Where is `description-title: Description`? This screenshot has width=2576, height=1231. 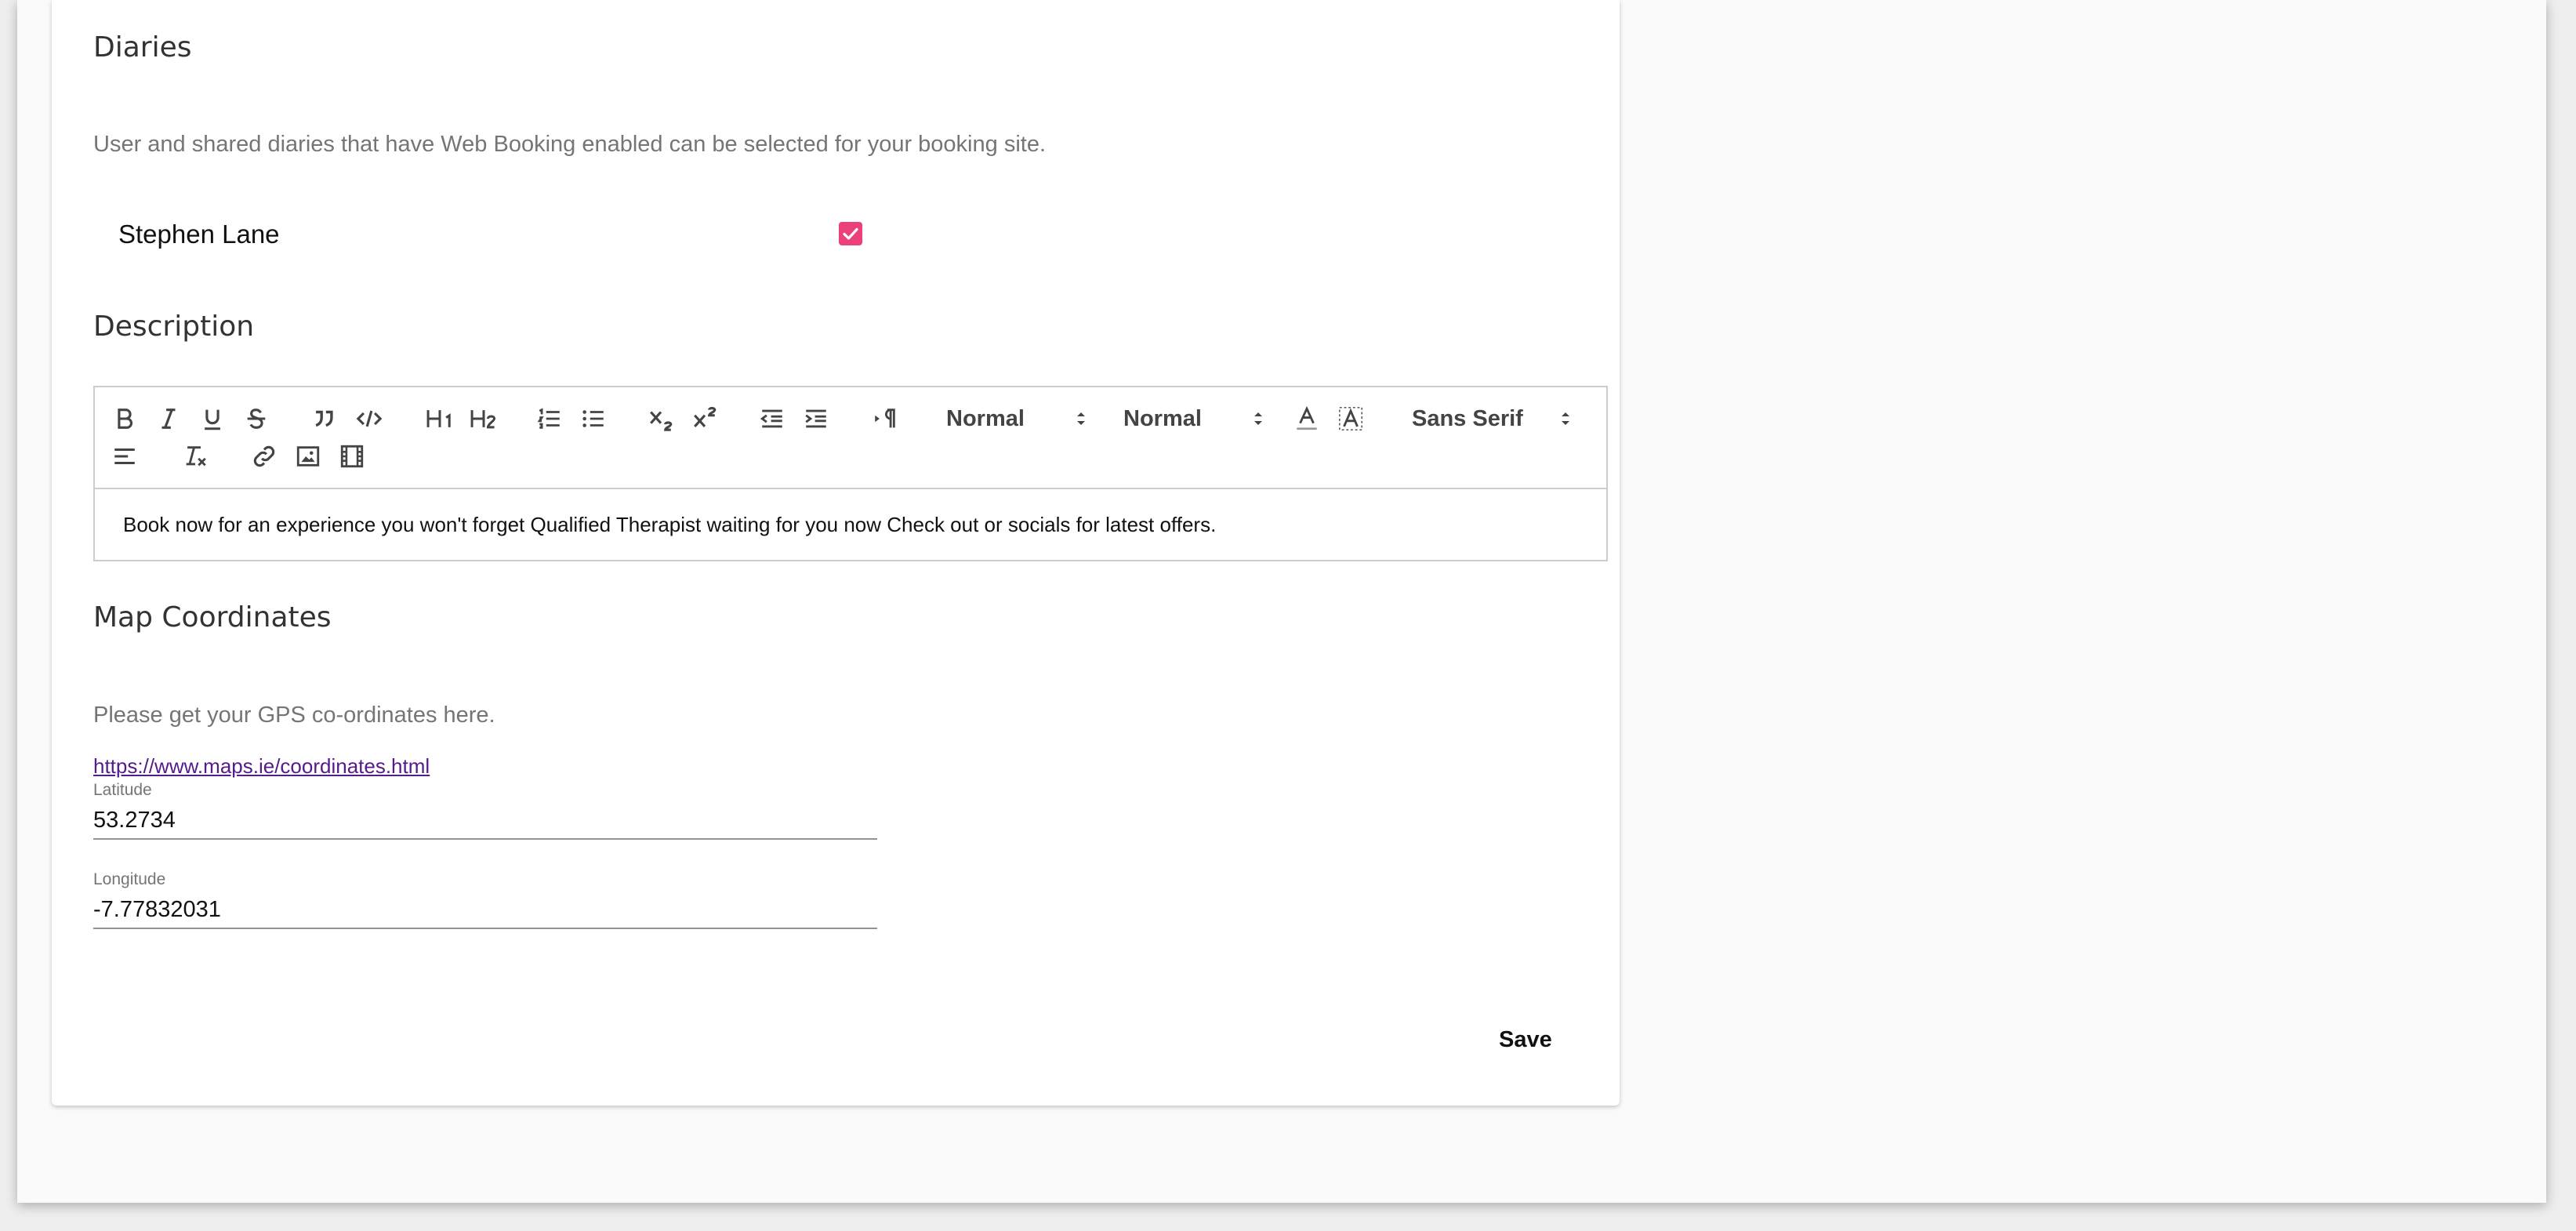 description-title: Description is located at coordinates (174, 326).